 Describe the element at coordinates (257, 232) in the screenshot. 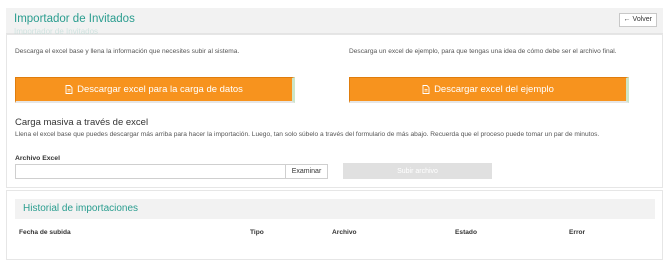

I see `column-type: Tipo` at that location.